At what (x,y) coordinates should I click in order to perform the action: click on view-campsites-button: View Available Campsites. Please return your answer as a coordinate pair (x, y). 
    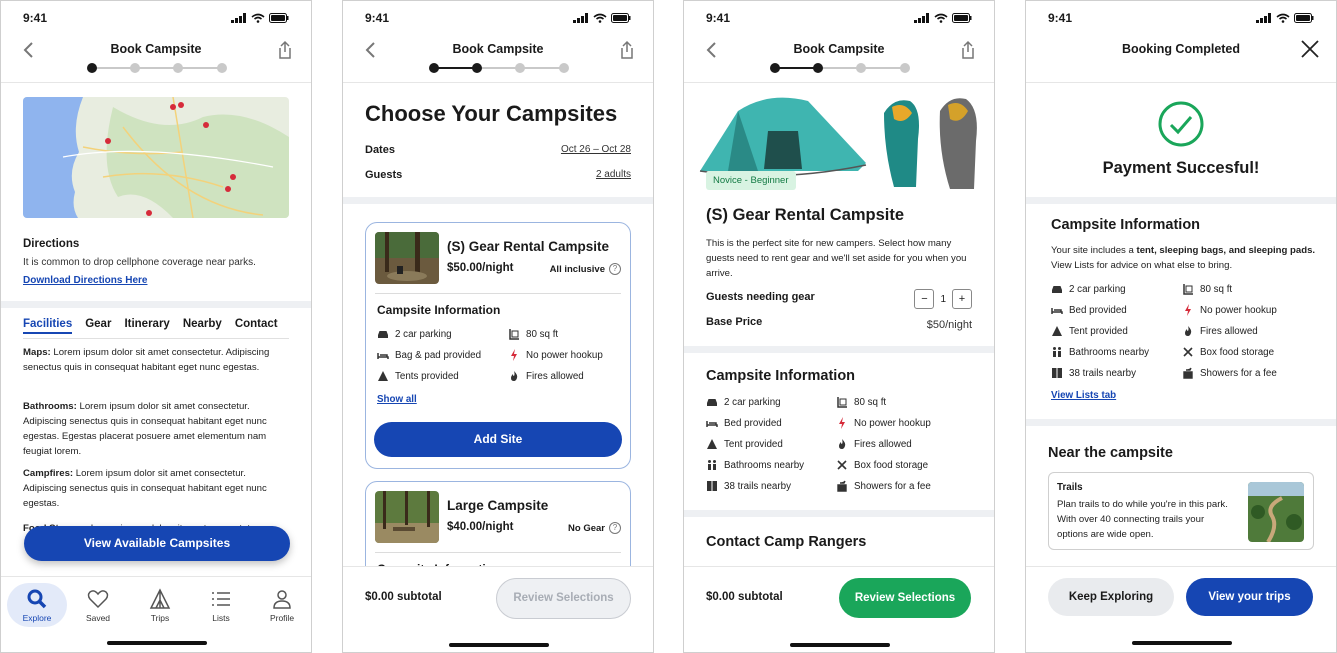
    Looking at the image, I should click on (157, 543).